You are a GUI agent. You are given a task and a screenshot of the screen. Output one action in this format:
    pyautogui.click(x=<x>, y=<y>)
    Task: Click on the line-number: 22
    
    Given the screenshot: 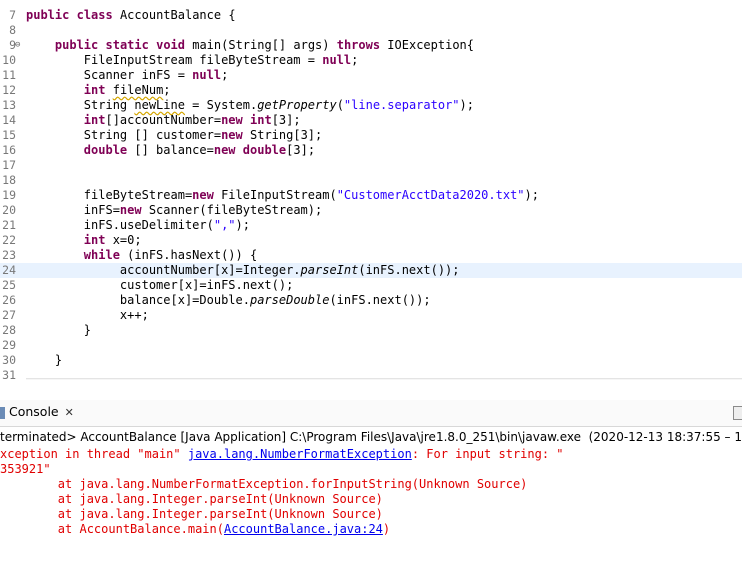 What is the action you would take?
    pyautogui.click(x=9, y=240)
    